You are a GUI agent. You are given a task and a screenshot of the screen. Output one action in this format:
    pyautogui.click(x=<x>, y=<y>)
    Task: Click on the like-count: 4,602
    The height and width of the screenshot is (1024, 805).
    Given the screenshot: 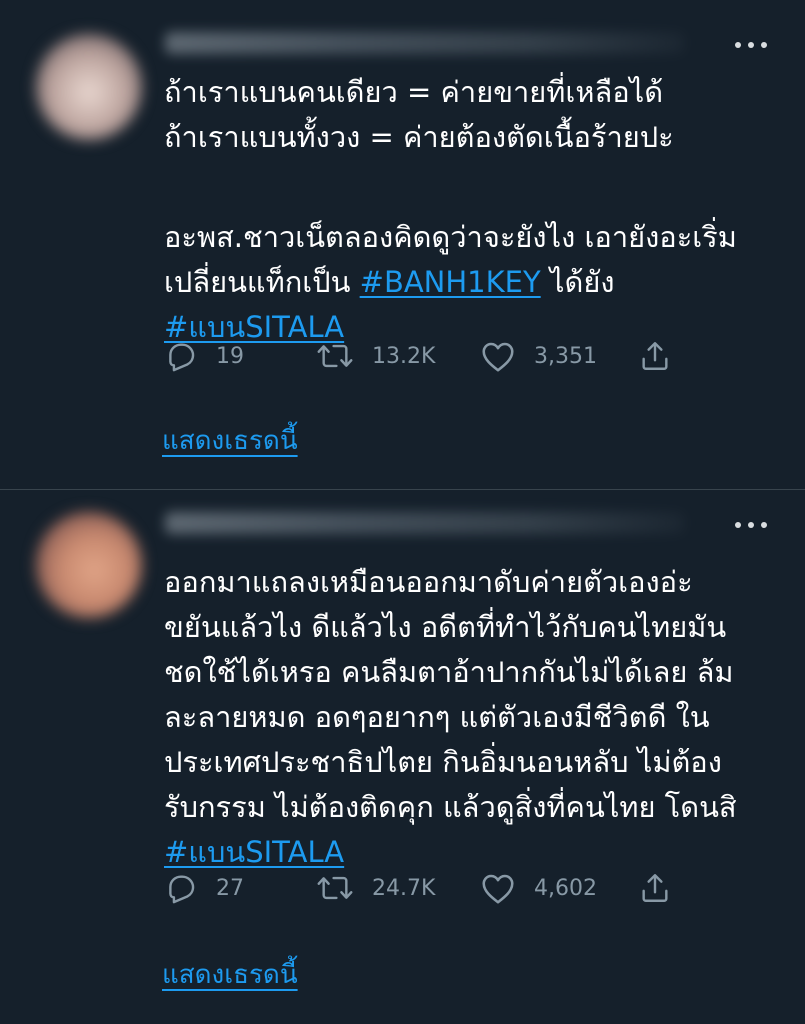 What is the action you would take?
    pyautogui.click(x=565, y=888)
    